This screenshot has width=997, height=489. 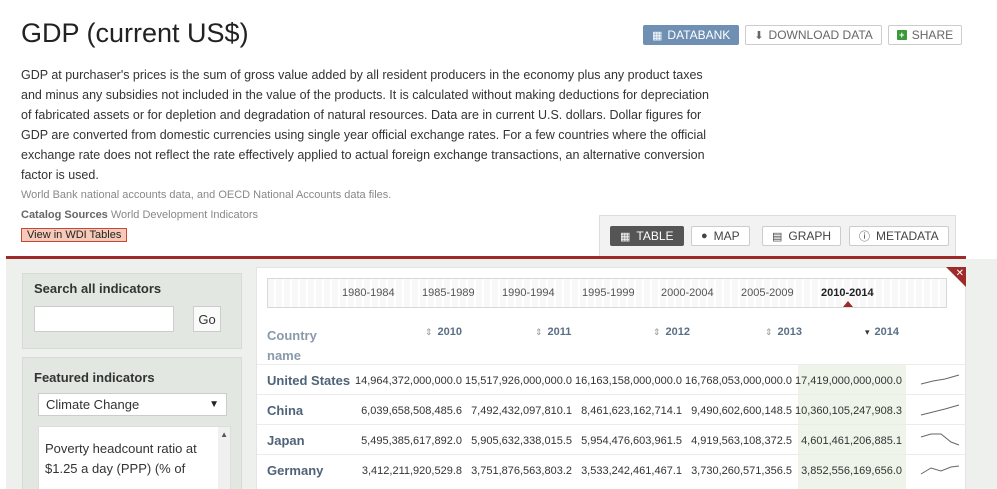 What do you see at coordinates (901, 35) in the screenshot?
I see `plus-square-icon: +` at bounding box center [901, 35].